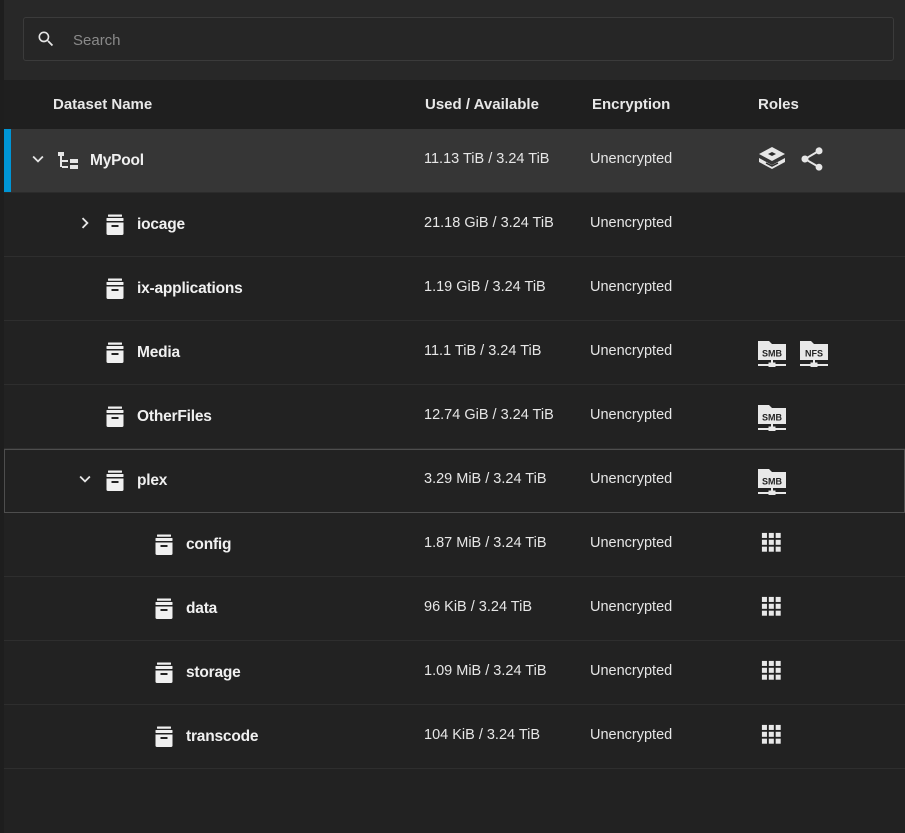 This screenshot has height=833, width=905. I want to click on chevron-right-icon, so click(85, 225).